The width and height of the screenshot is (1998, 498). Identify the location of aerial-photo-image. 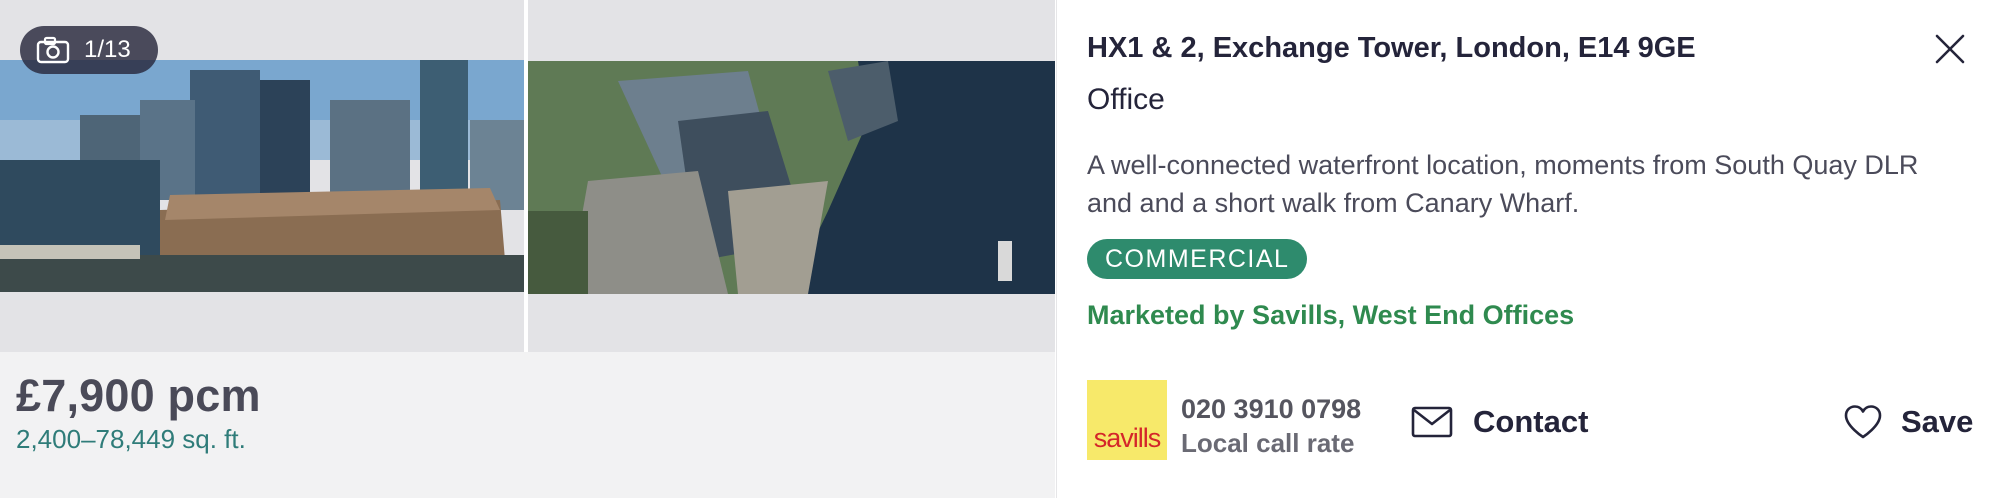
(791, 177).